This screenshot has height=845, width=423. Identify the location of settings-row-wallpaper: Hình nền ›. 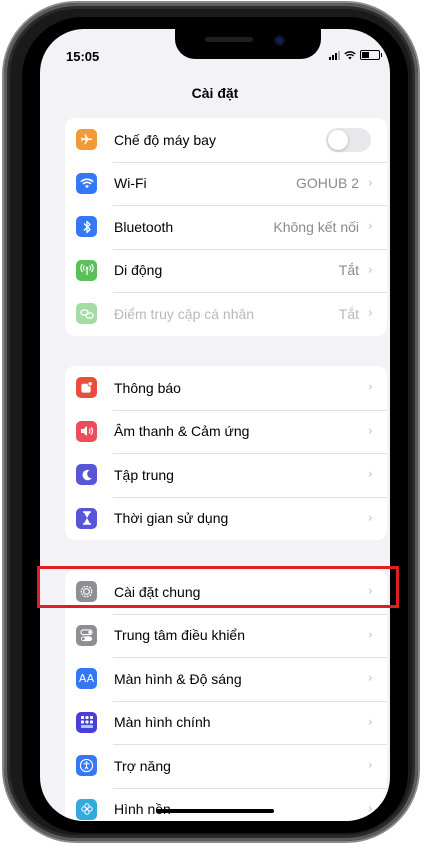
(226, 804).